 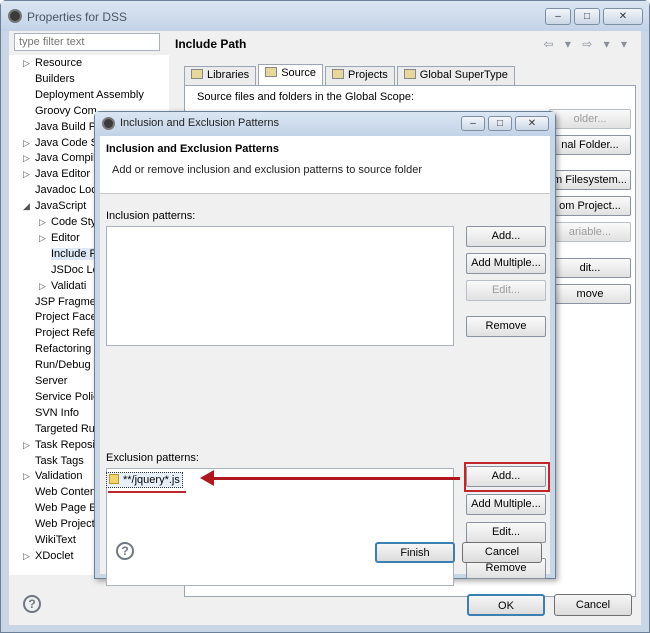 I want to click on sidebar-item: ▷ Validati, so click(x=62, y=286).